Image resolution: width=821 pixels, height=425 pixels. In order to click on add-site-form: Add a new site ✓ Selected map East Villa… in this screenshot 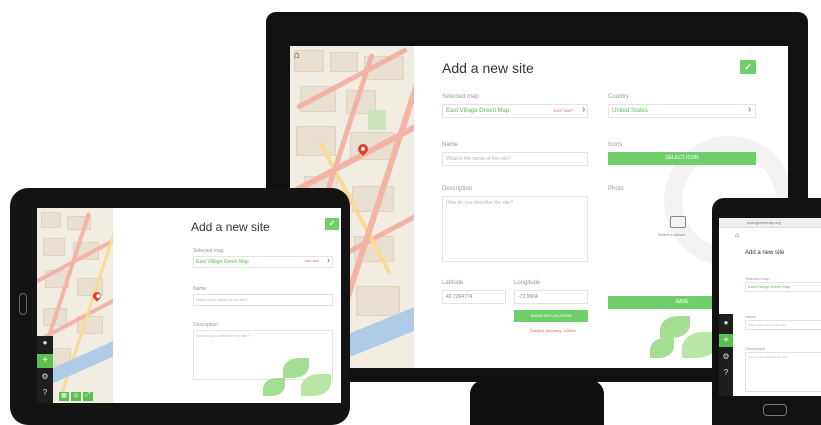, I will do `click(227, 305)`.